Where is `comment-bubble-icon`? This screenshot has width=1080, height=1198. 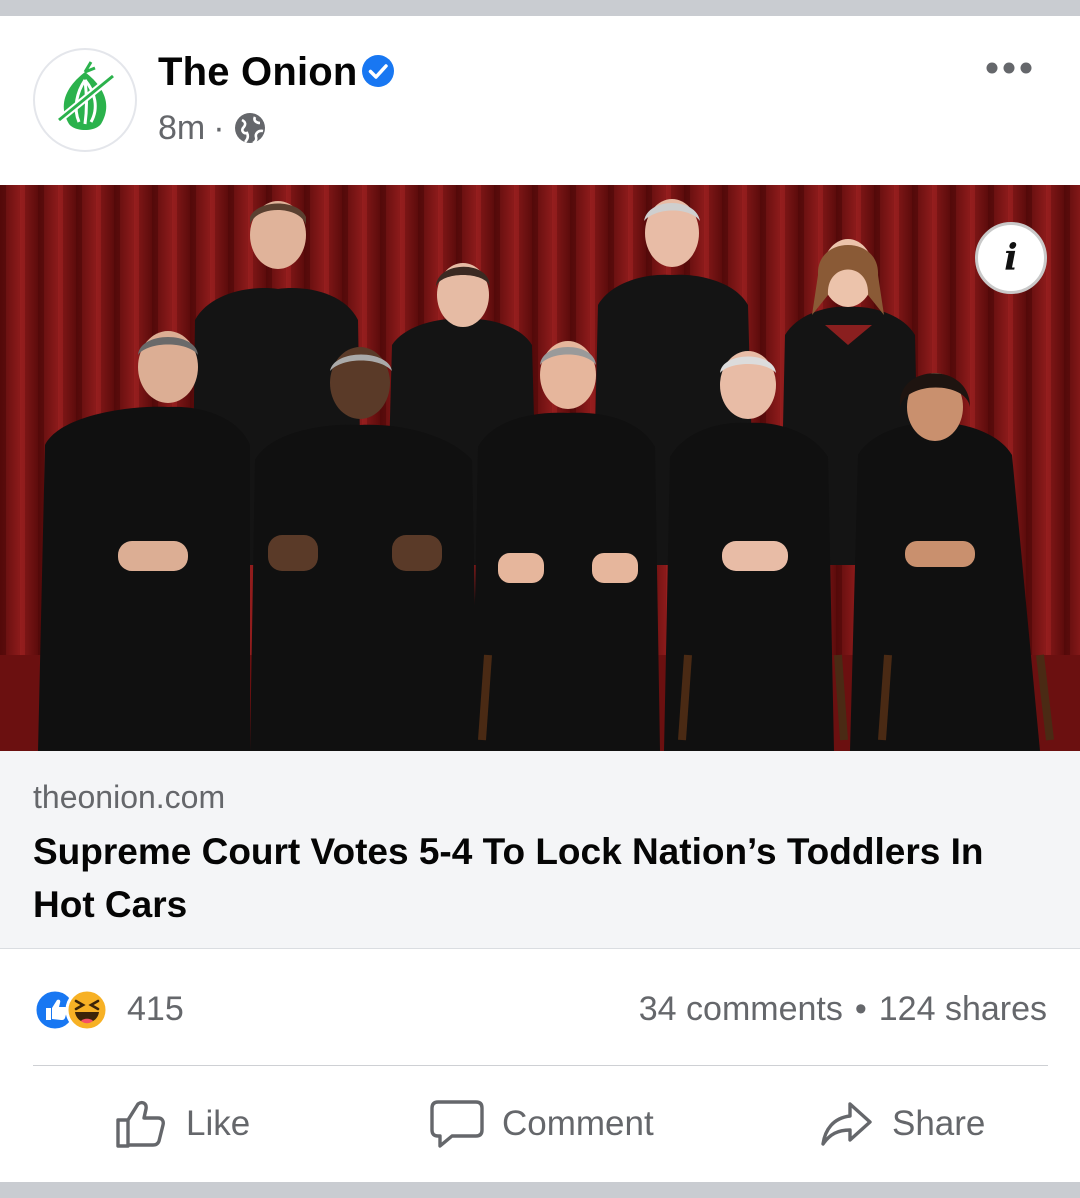
comment-bubble-icon is located at coordinates (457, 1124).